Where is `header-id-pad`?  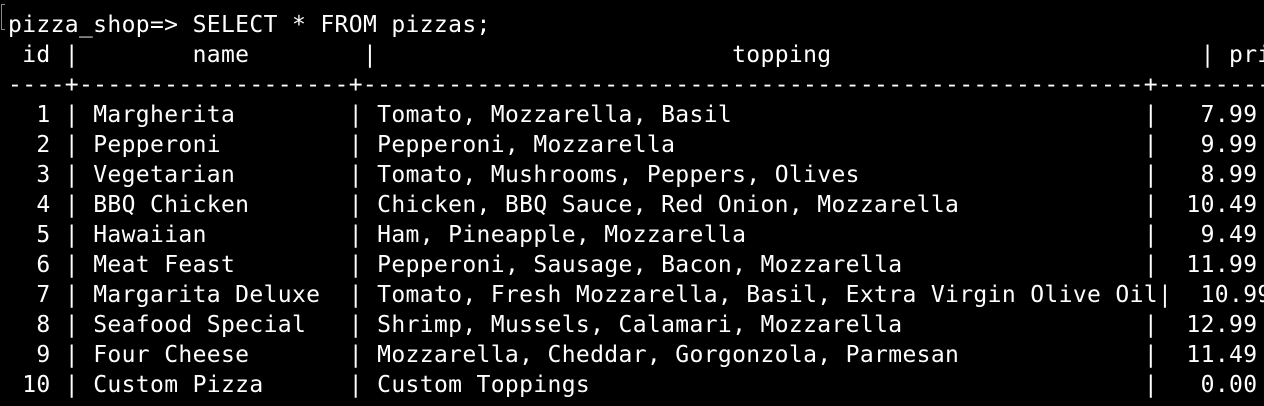 header-id-pad is located at coordinates (15, 55).